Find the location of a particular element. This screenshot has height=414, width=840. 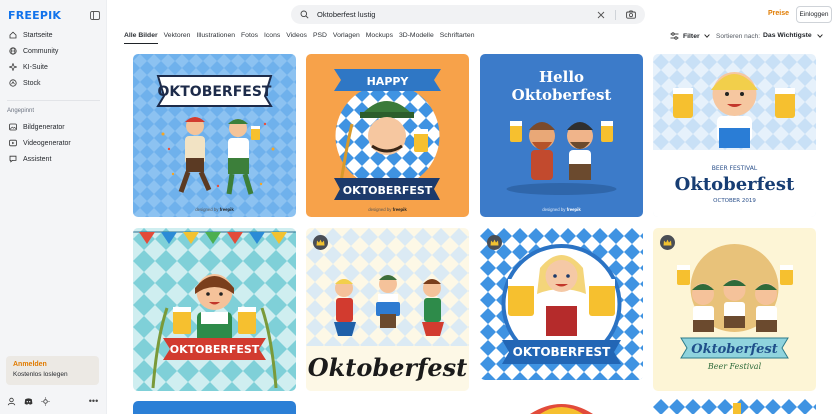

result-card-blonde-girl-beer: OKTOBERFEST is located at coordinates (561, 304).